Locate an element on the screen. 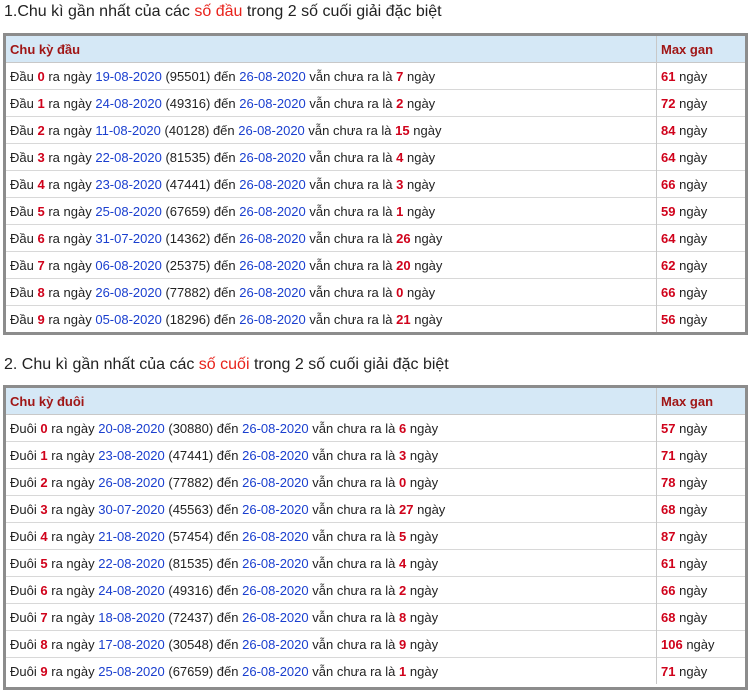 The image size is (754, 693). start-date: 05-08-2020 is located at coordinates (128, 319).